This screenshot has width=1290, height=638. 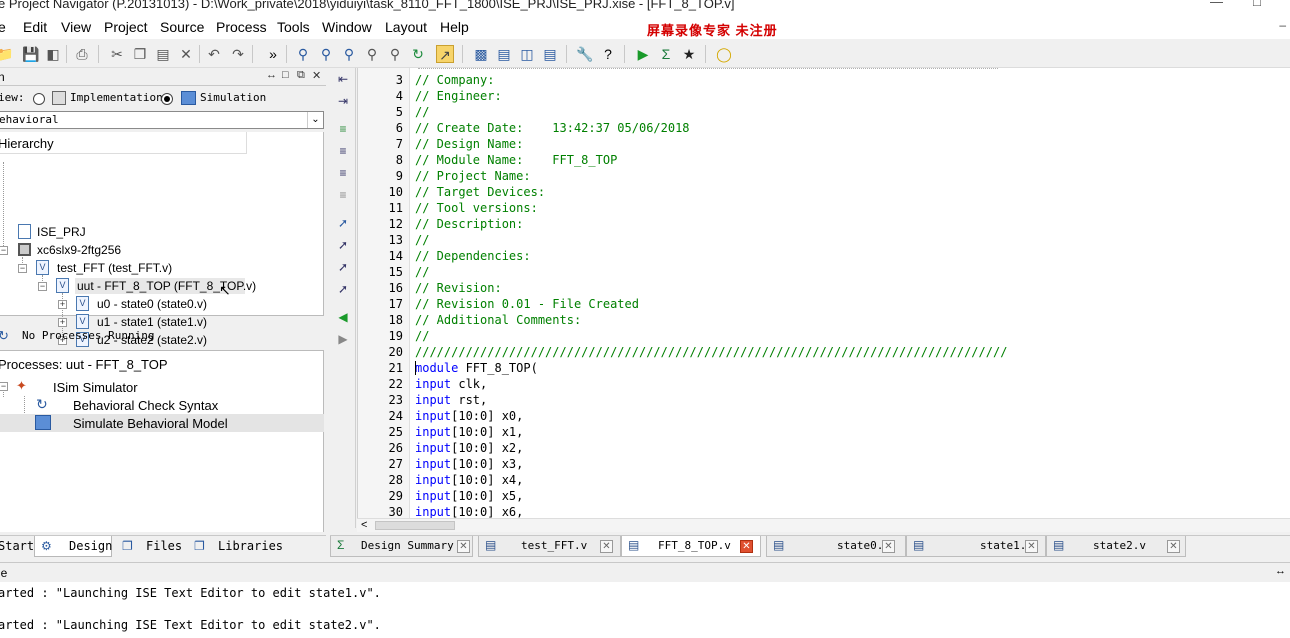 I want to click on lightbulb-icon: ◯, so click(x=724, y=54).